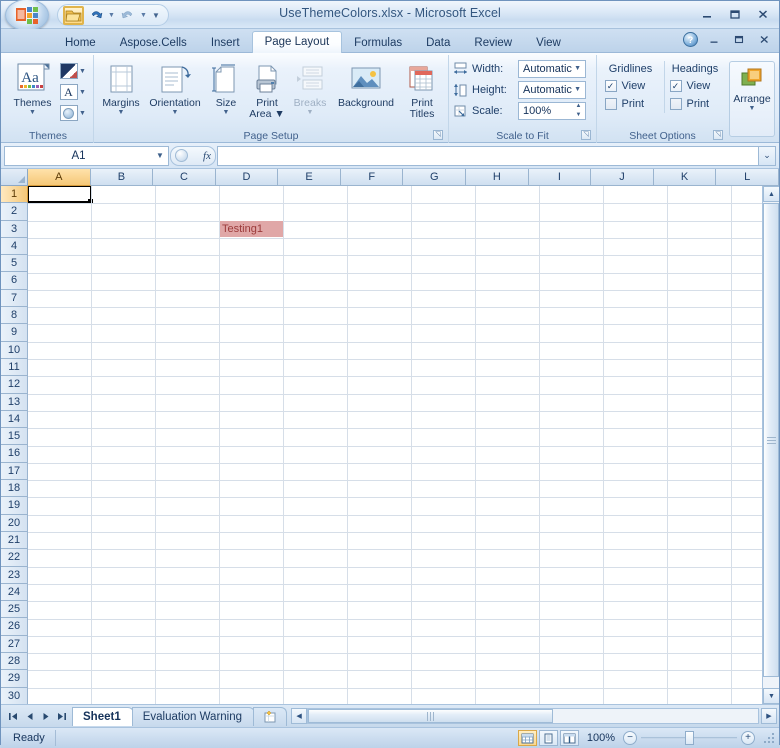  I want to click on normal-view-button, so click(527, 738).